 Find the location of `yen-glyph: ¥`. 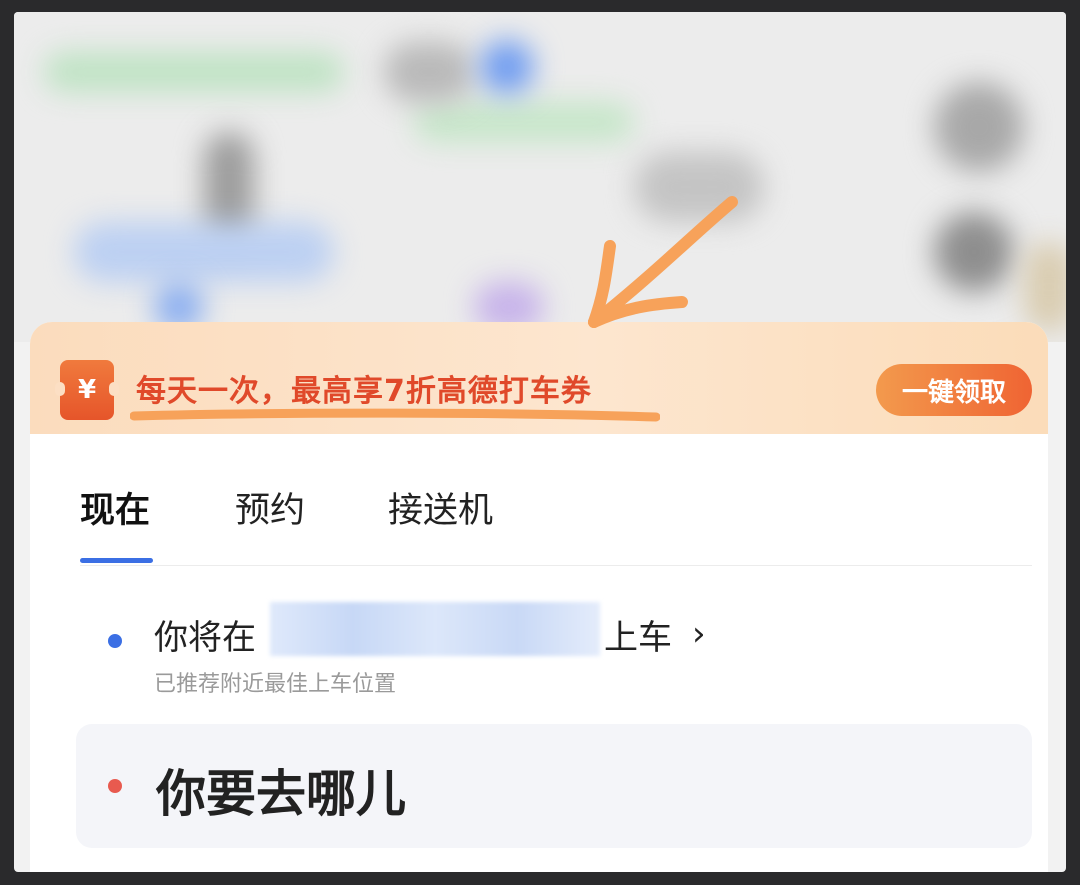

yen-glyph: ¥ is located at coordinates (87, 390).